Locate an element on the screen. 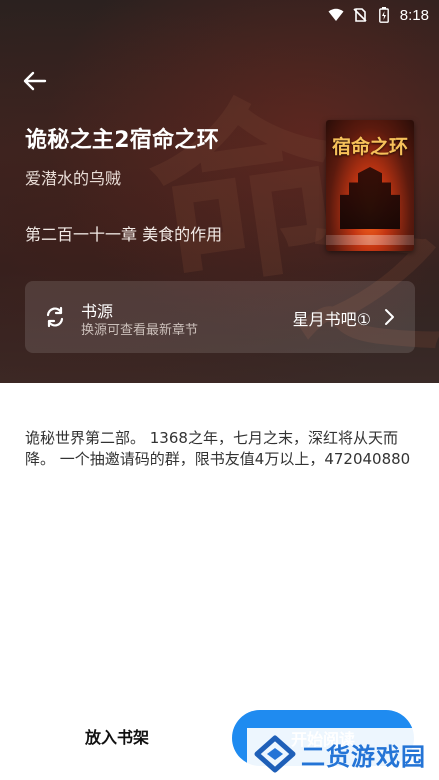  status-time: 8:18 is located at coordinates (414, 15).